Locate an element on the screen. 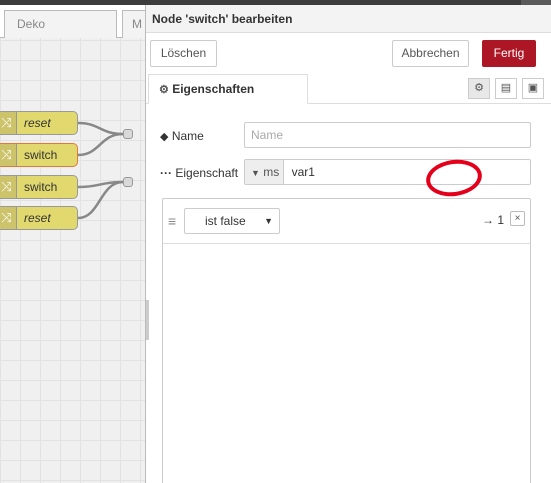  property-prefix: ms is located at coordinates (271, 172).